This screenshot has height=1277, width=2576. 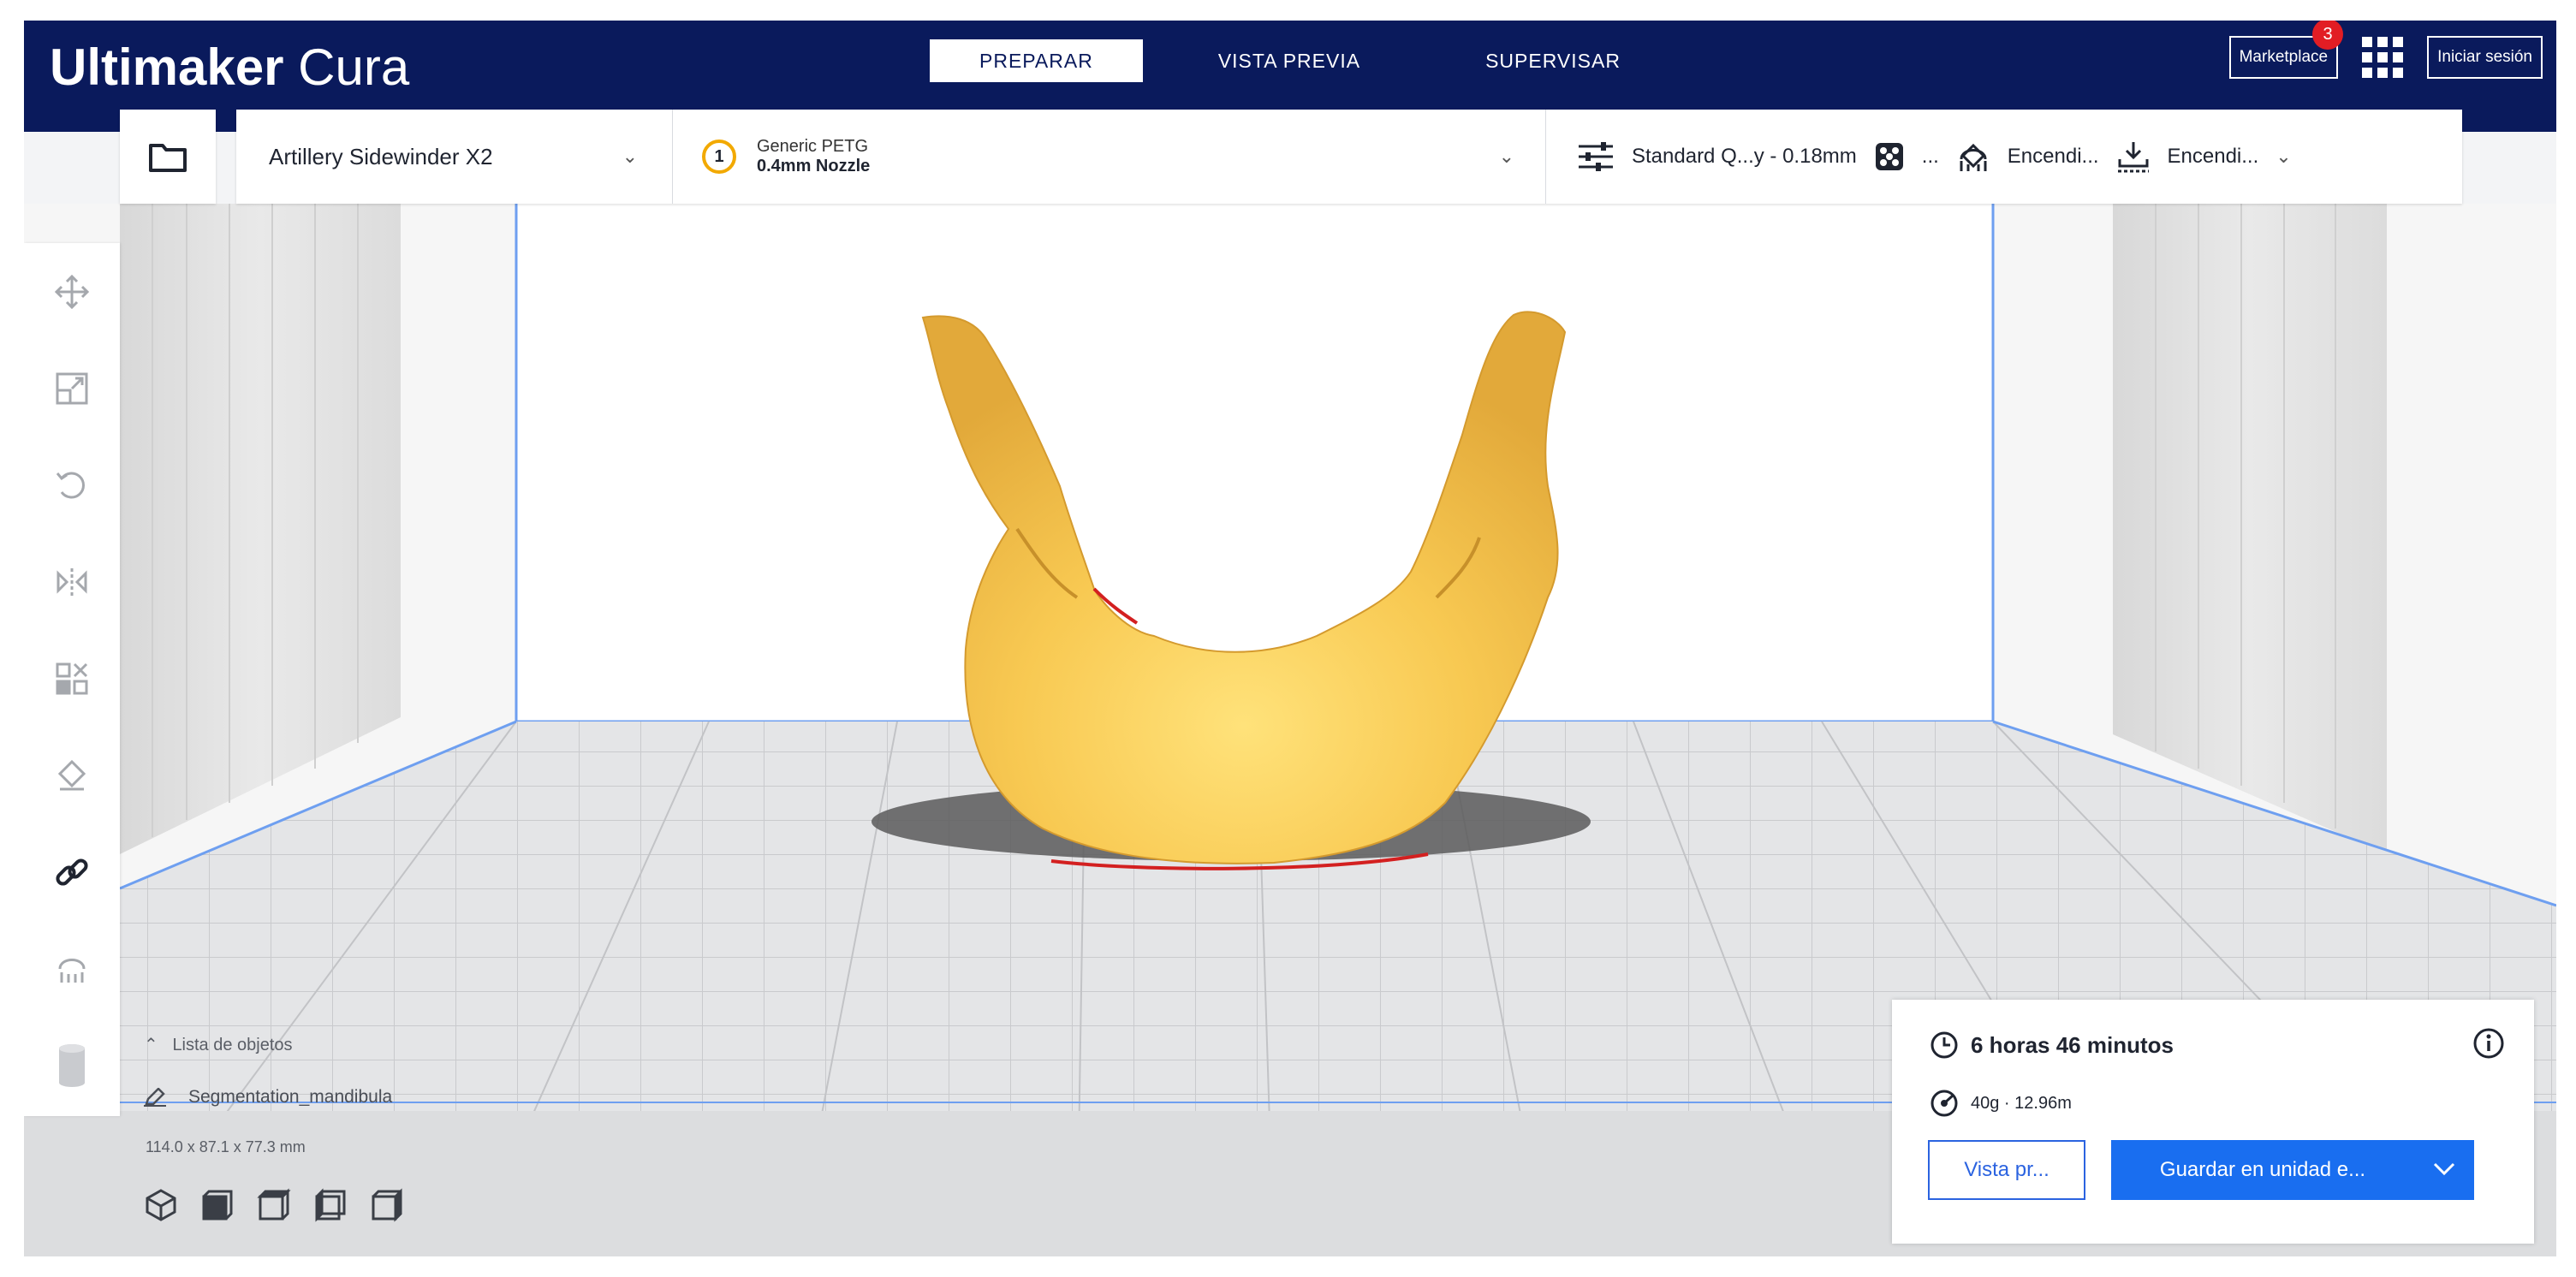 What do you see at coordinates (226, 1146) in the screenshot?
I see `object-dimensions: 114.0 x 87.1 x 77.3 mm` at bounding box center [226, 1146].